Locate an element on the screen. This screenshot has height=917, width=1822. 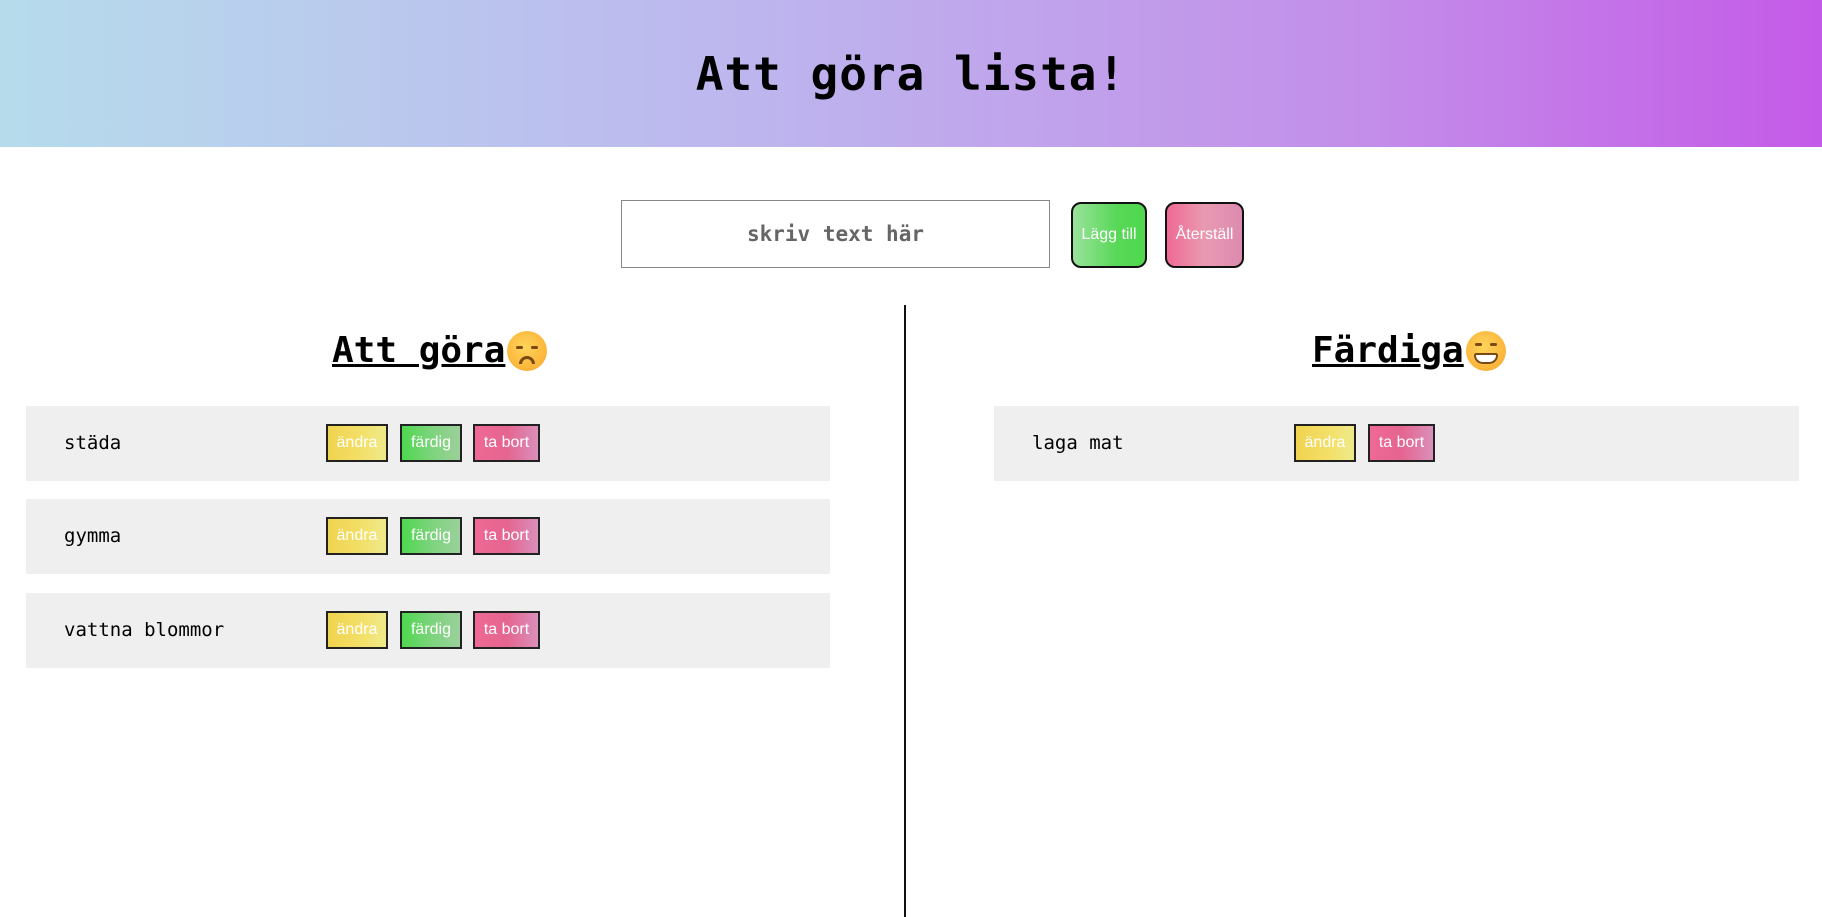
done-column-title: Färdiga is located at coordinates (1409, 350).